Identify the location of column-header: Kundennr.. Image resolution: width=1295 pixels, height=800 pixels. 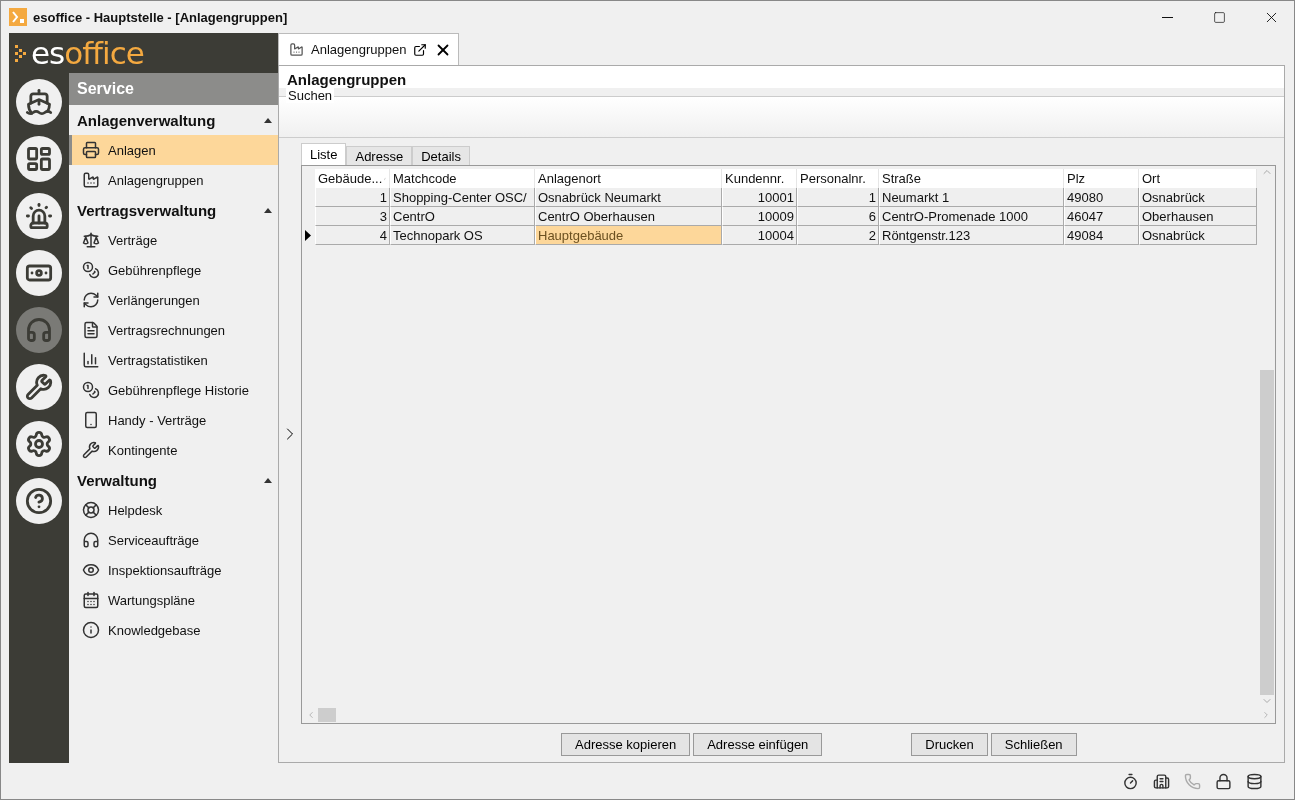
(759, 178).